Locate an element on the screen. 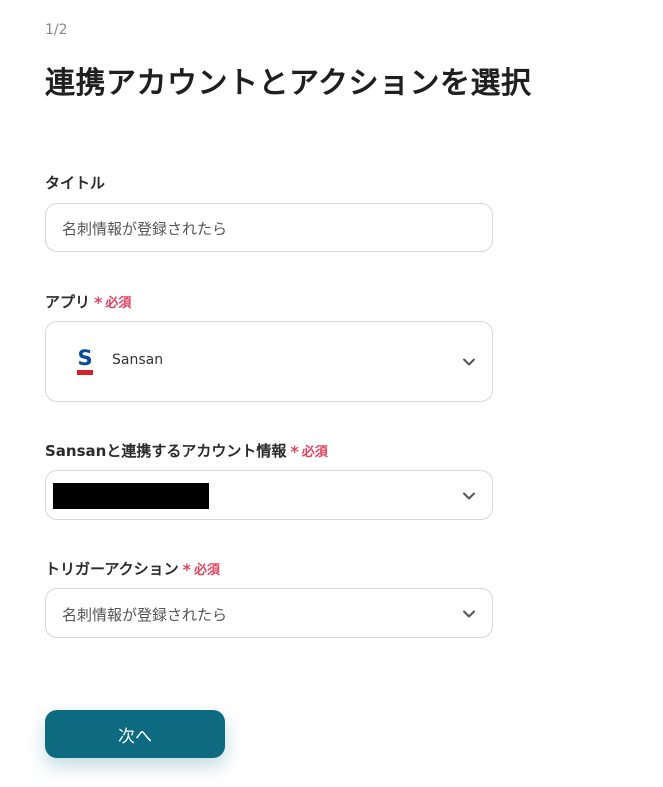  app-select: S Sansan is located at coordinates (269, 361).